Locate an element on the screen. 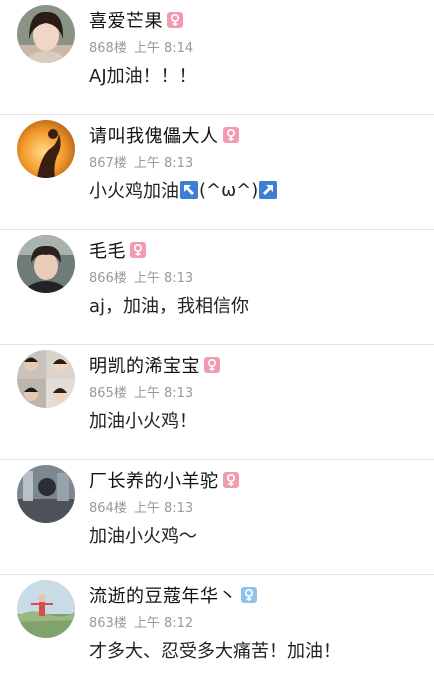  floor-number: 865楼 is located at coordinates (108, 393).